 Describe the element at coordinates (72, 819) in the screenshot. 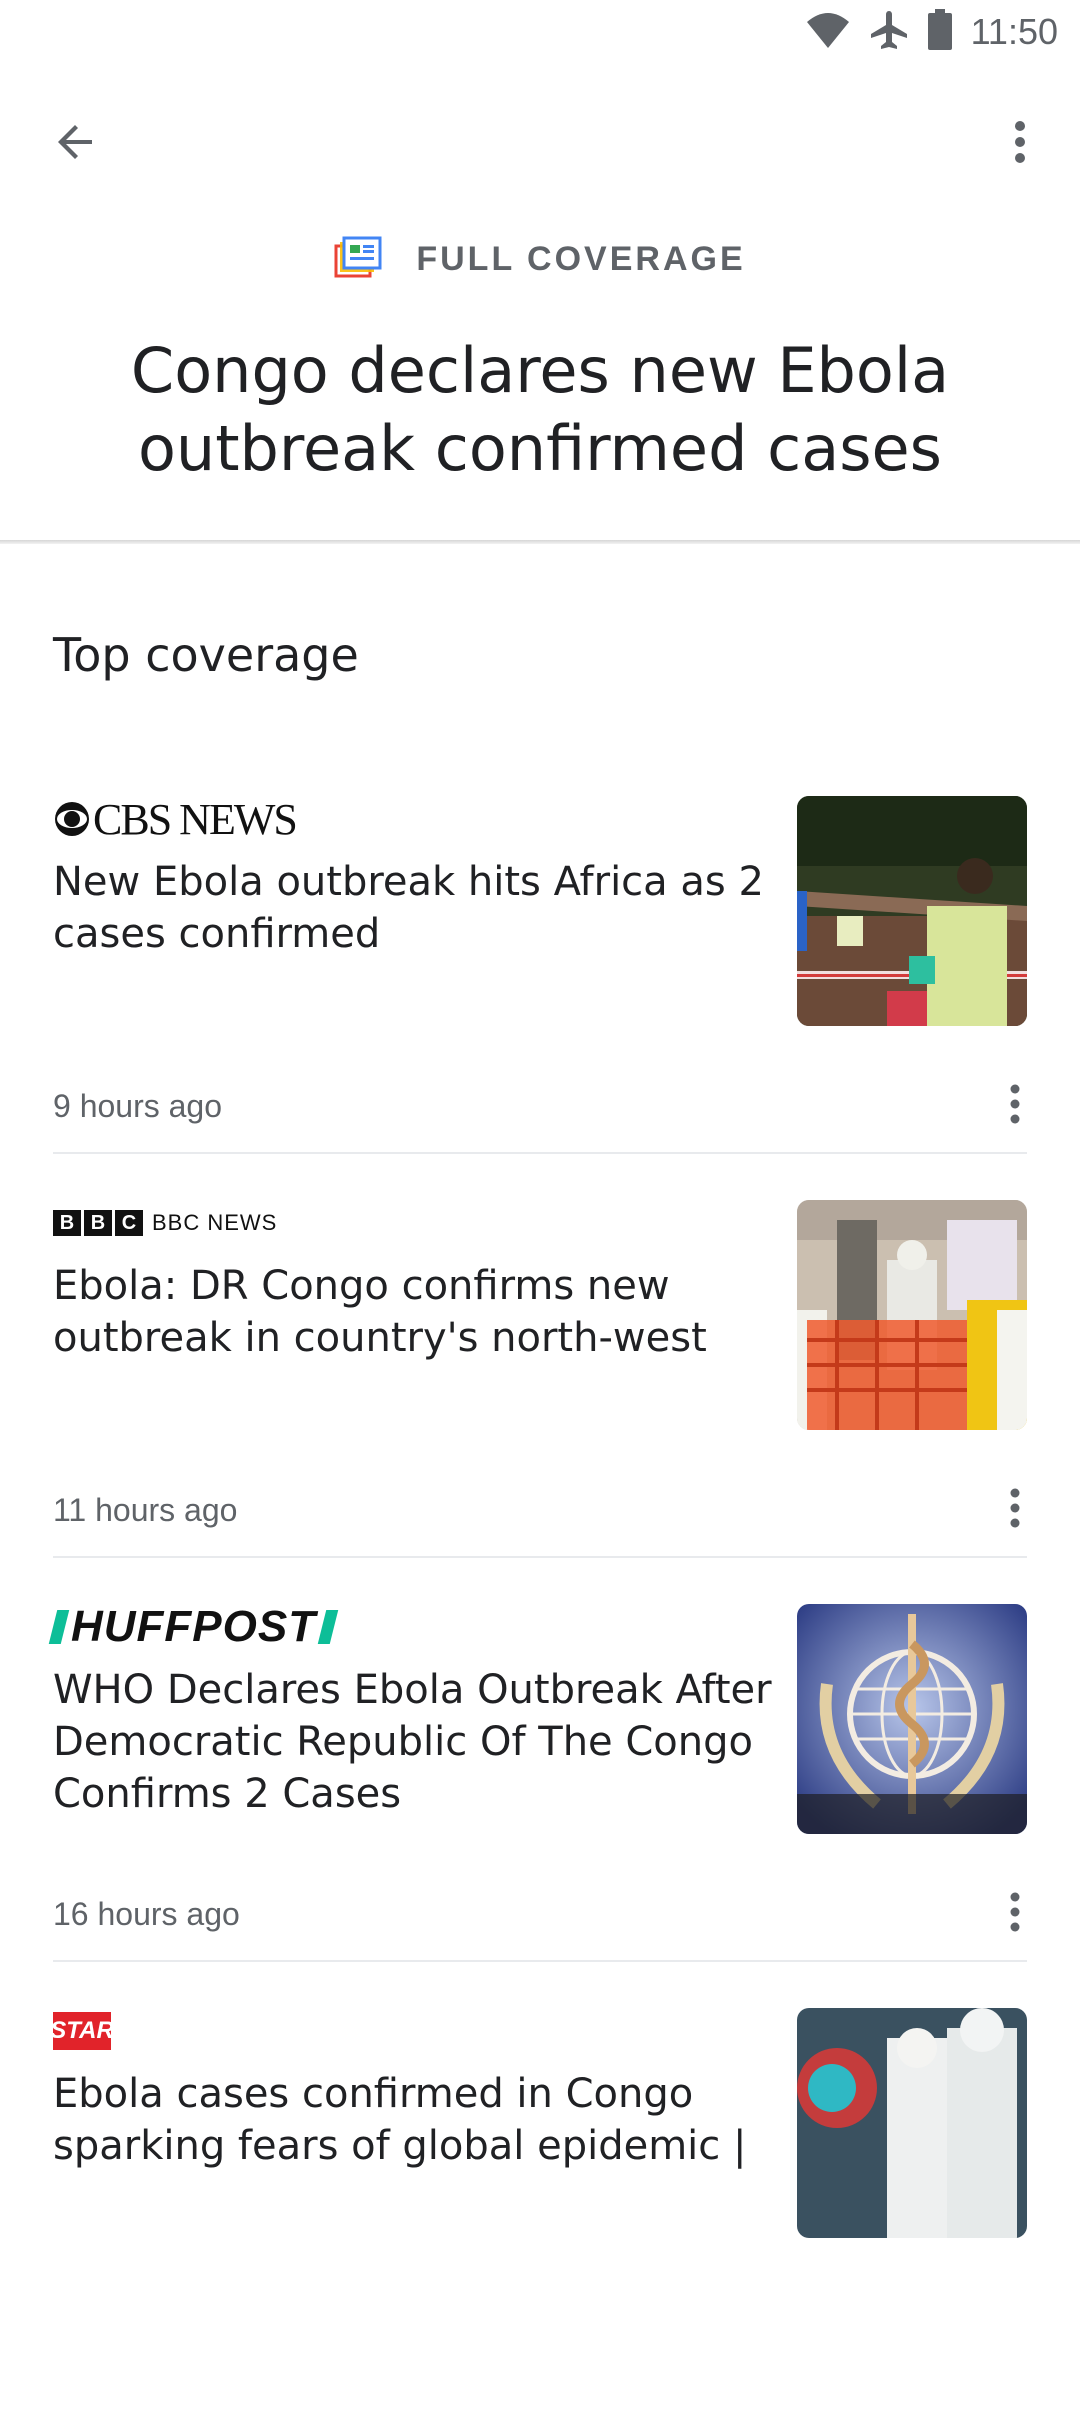

I see `cbs-eye-icon` at that location.